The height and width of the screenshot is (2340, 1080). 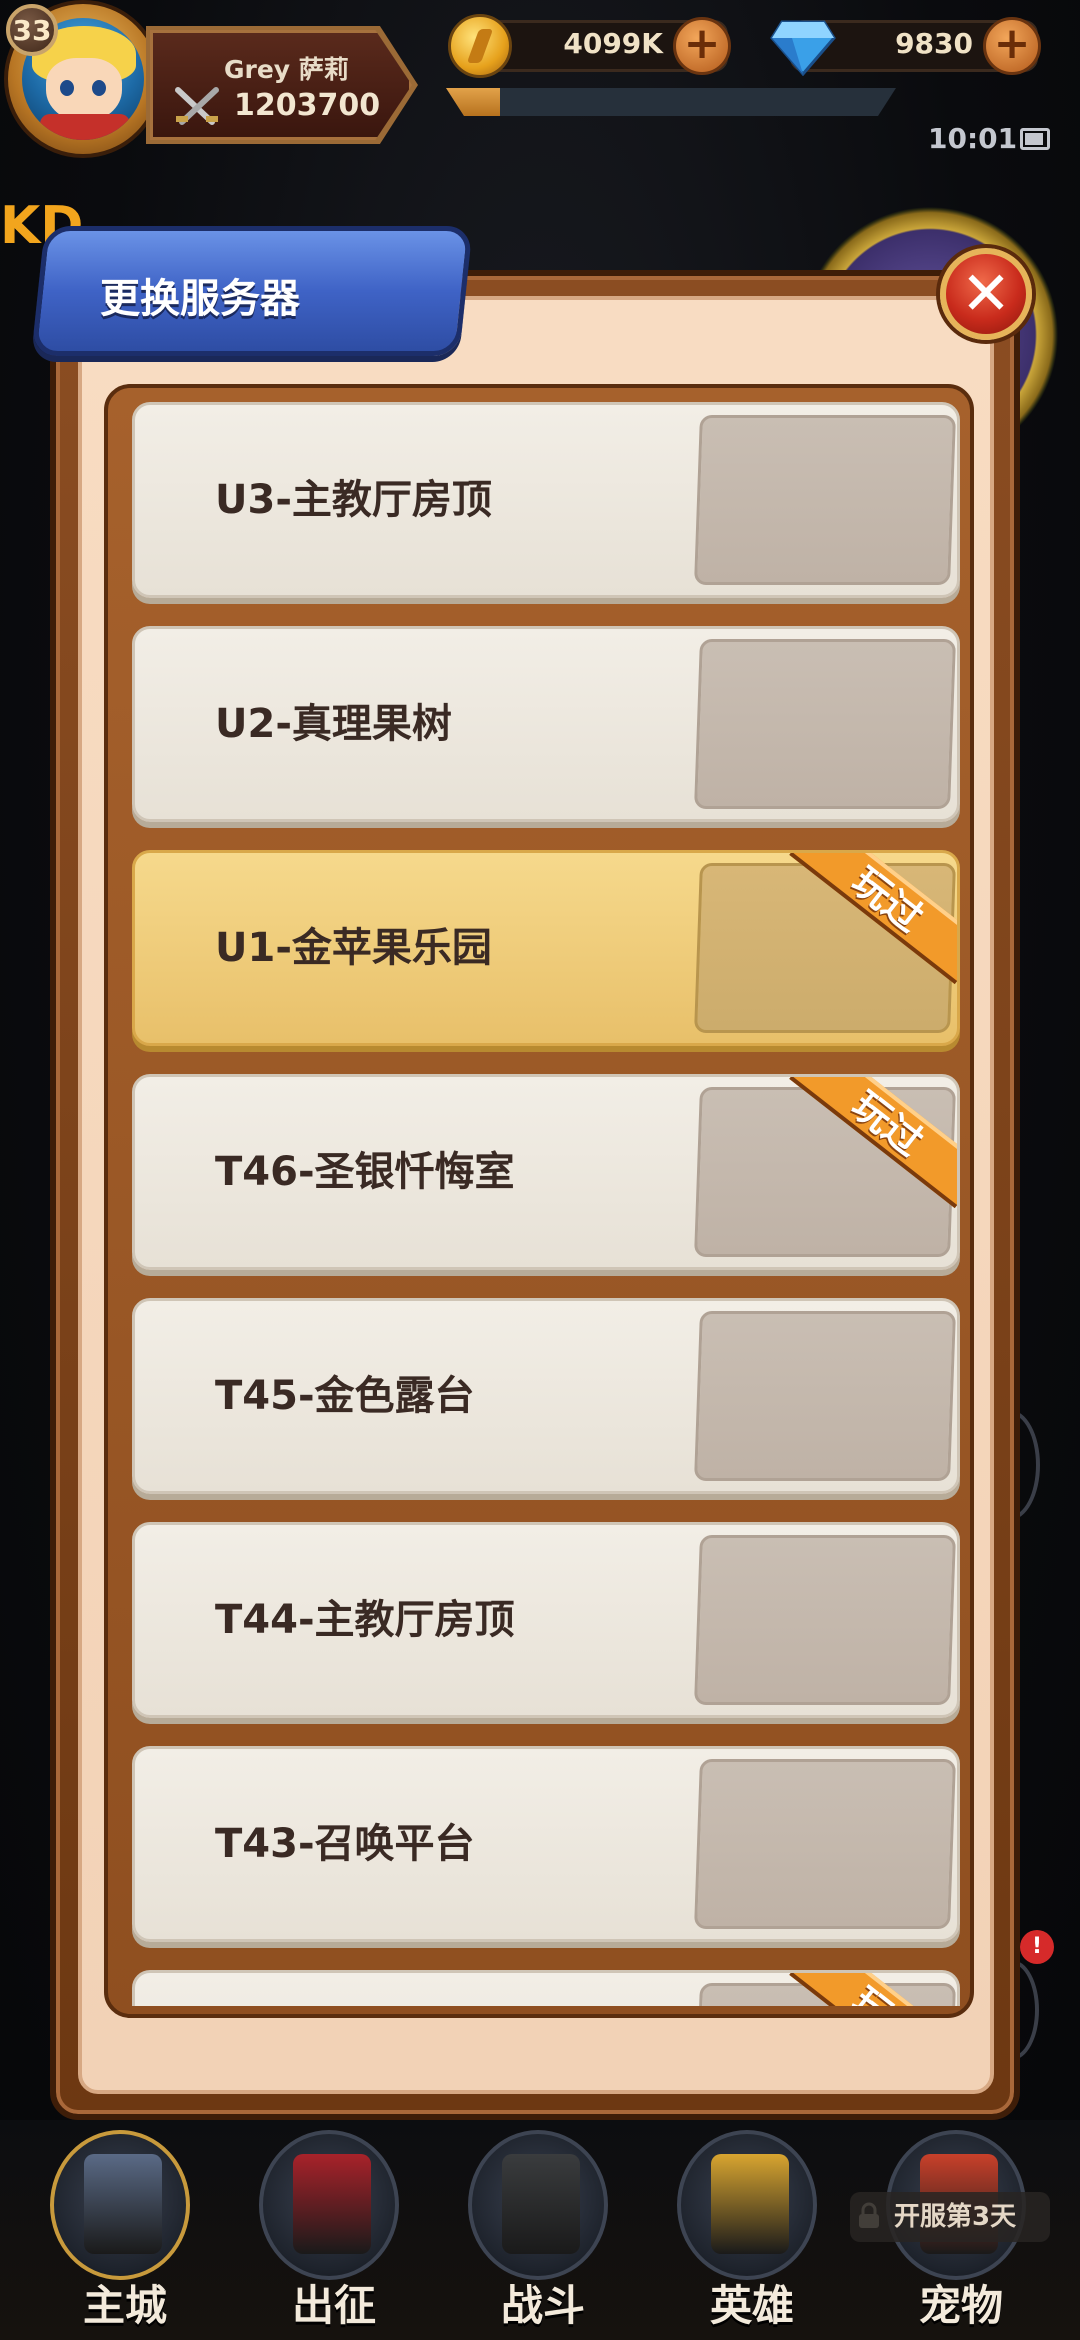 I want to click on gold-coin-icon, so click(x=480, y=46).